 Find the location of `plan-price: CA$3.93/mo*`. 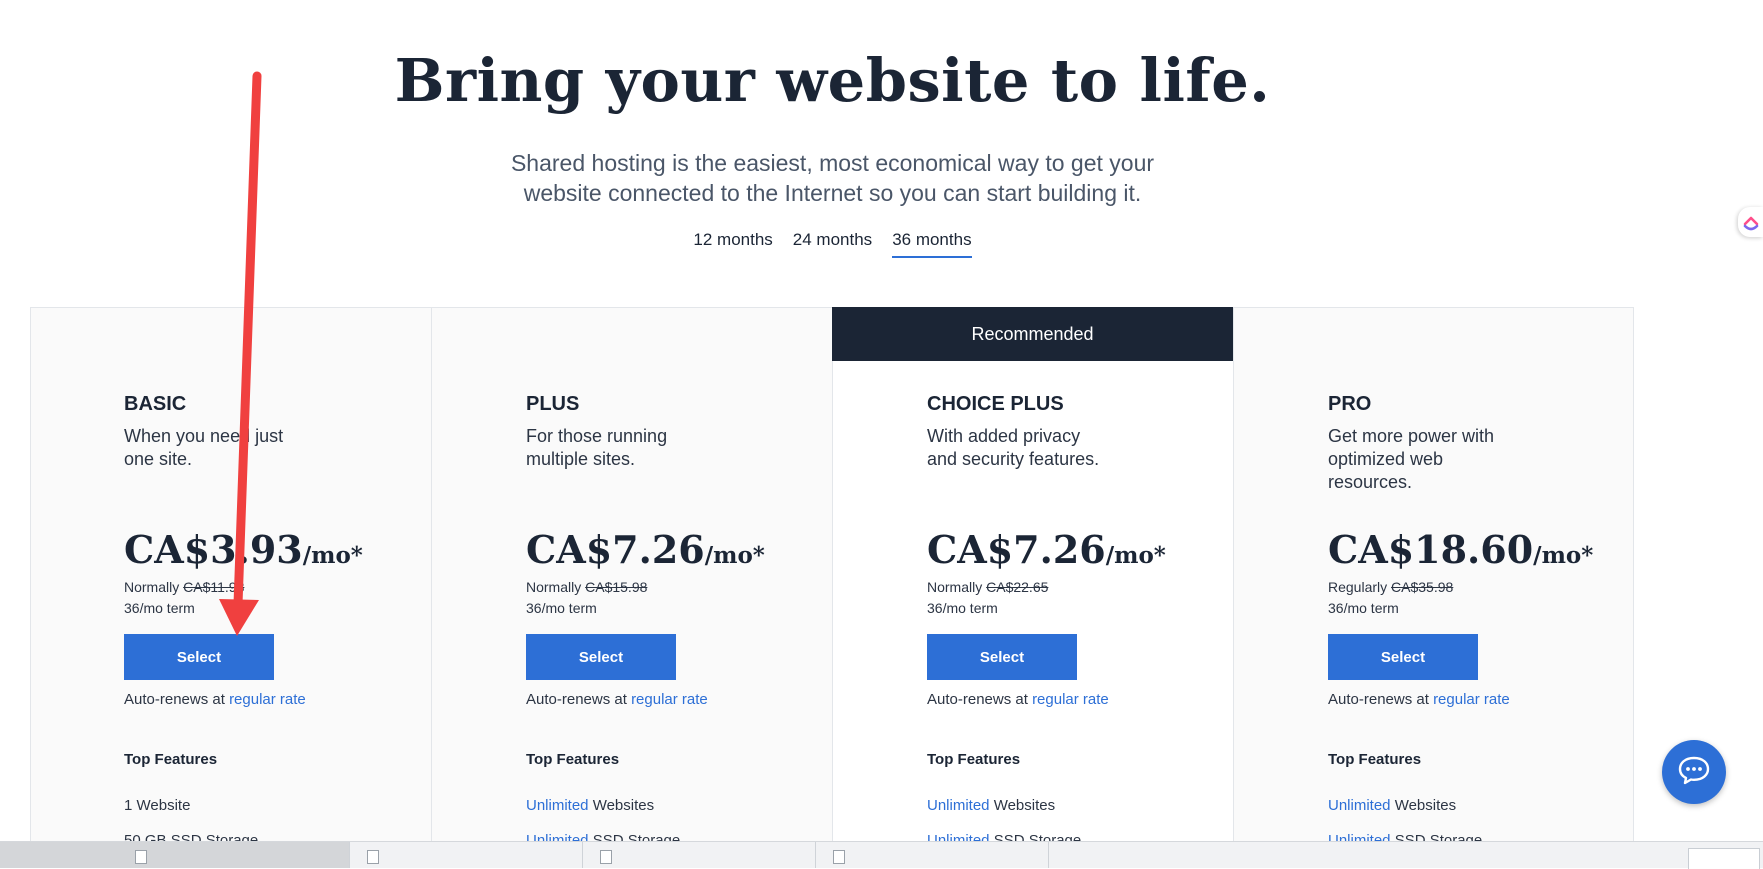

plan-price: CA$3.93/mo* is located at coordinates (243, 549).